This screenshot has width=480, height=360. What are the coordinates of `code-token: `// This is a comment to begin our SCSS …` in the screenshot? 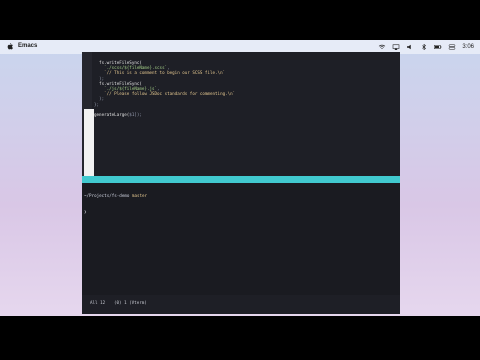 It's located at (165, 73).